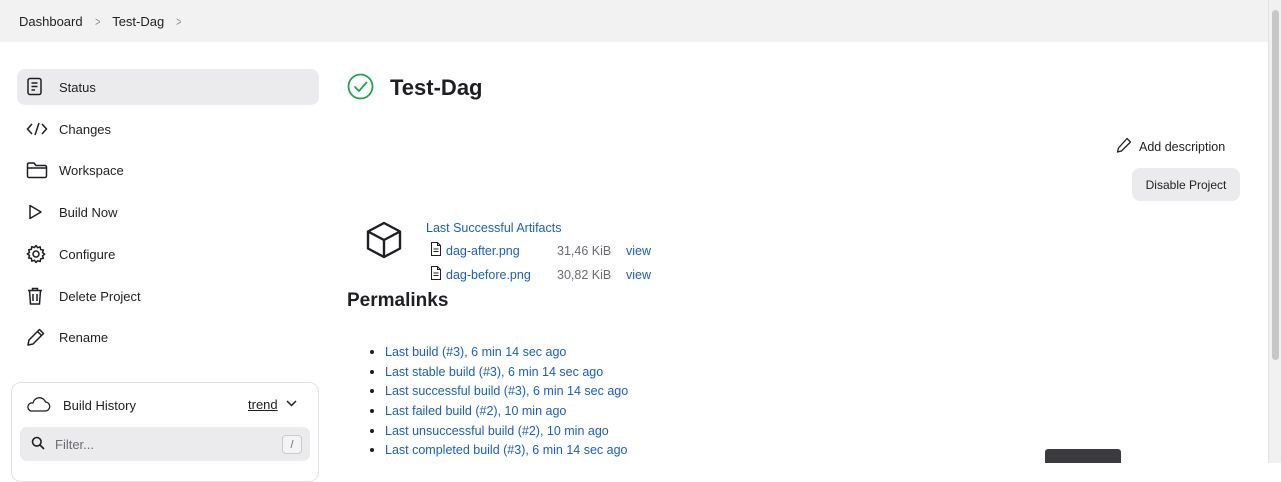  I want to click on chevron-down-icon, so click(291, 404).